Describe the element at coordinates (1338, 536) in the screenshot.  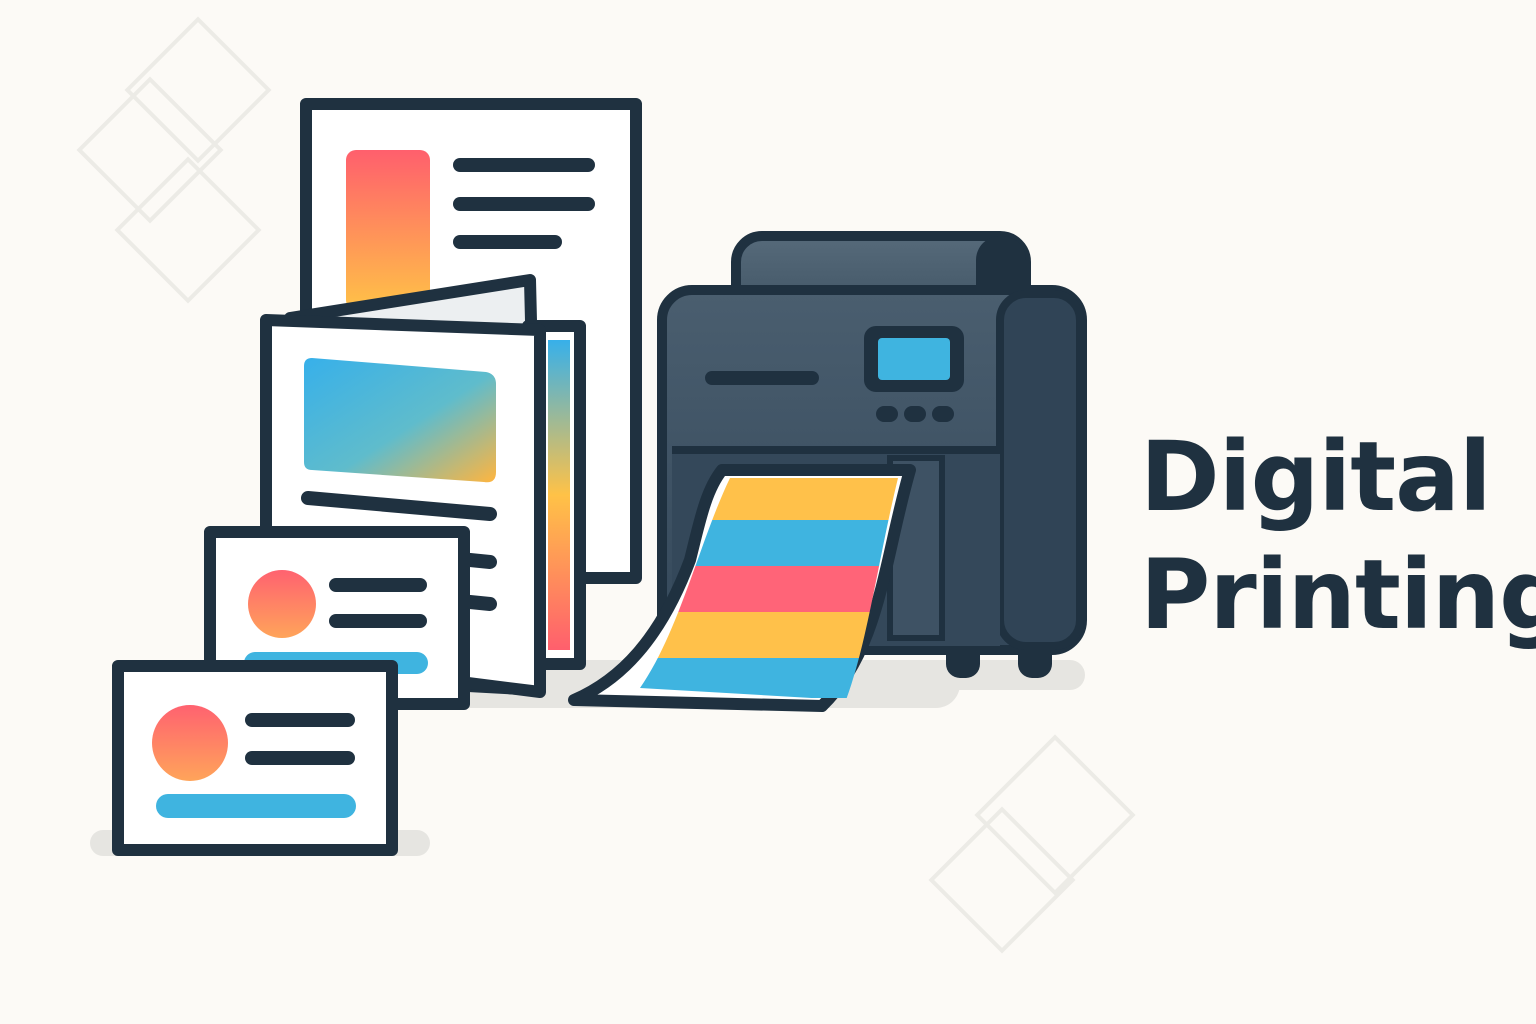
I see `headline: Digital Printing` at that location.